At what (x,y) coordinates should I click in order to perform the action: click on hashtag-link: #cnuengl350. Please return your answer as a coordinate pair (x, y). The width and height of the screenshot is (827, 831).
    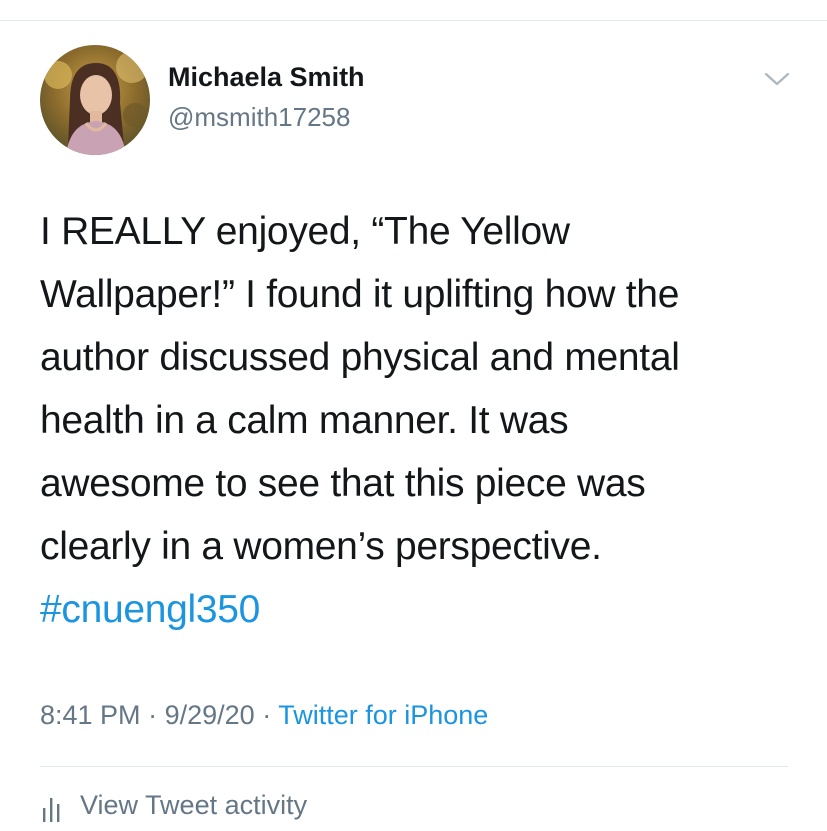
    Looking at the image, I should click on (420, 609).